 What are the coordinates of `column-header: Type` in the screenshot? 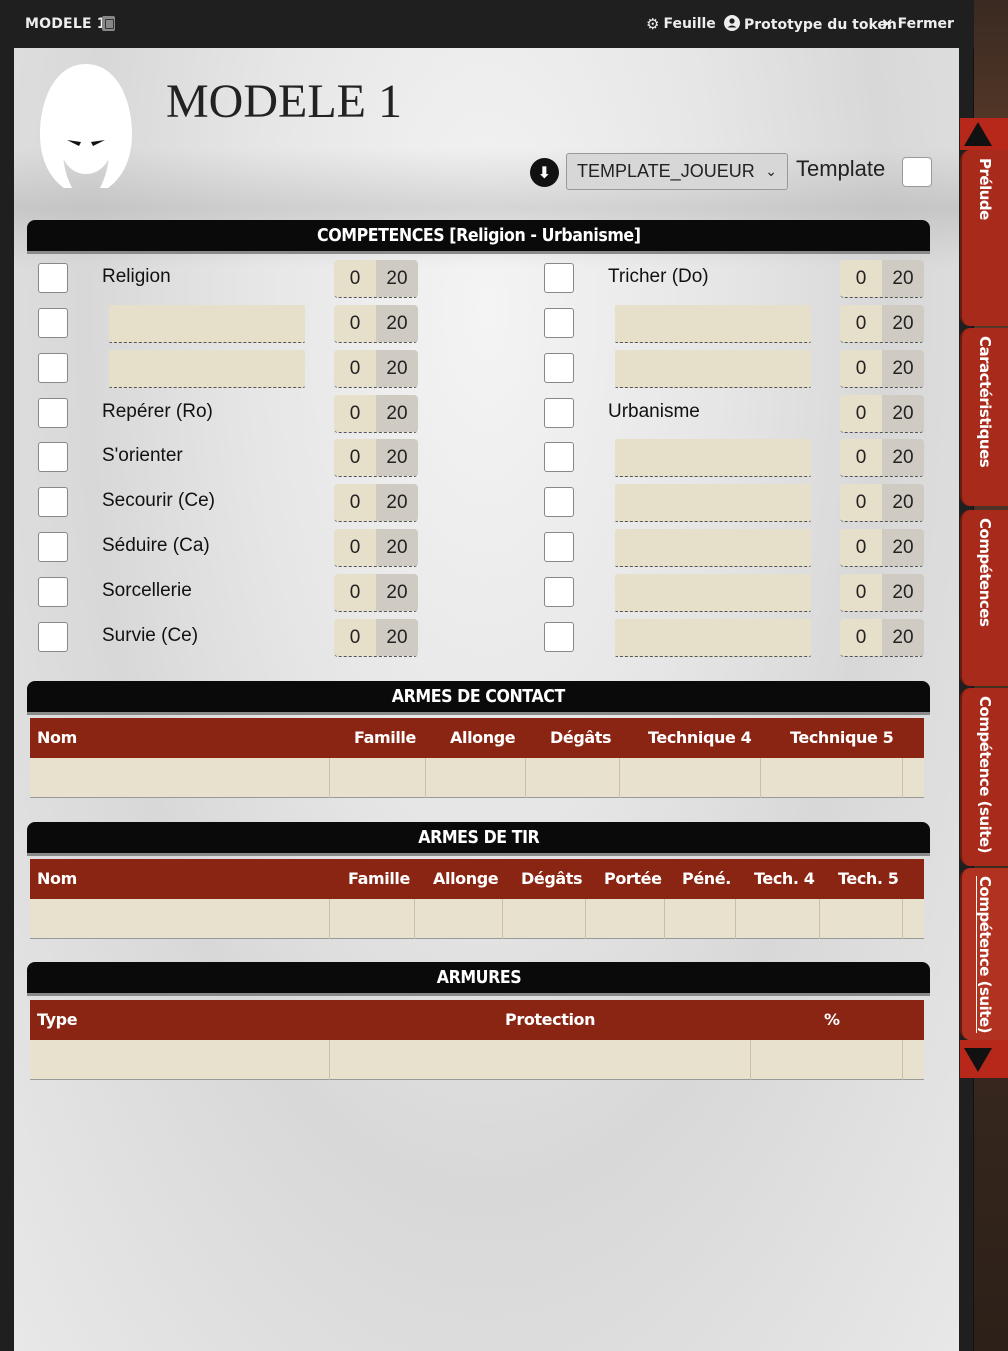 It's located at (57, 1019).